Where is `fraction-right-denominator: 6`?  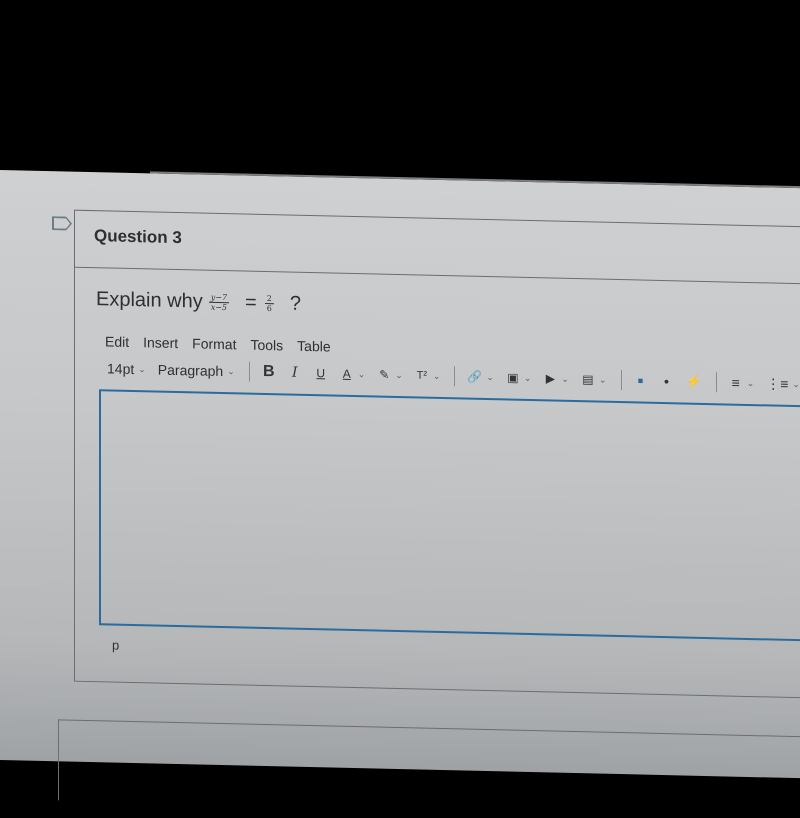 fraction-right-denominator: 6 is located at coordinates (269, 309).